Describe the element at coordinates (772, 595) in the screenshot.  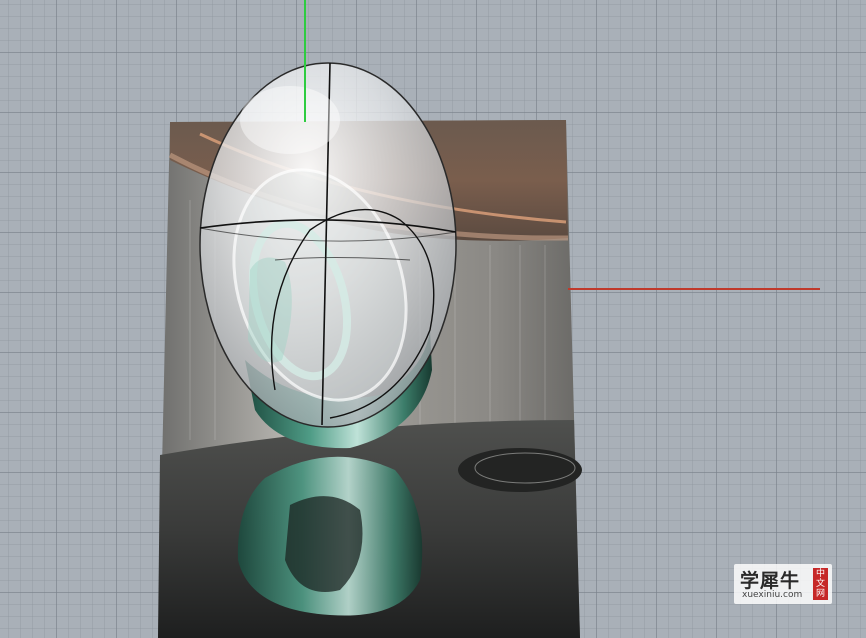
I see `watermark-url: xuexiniu.com` at that location.